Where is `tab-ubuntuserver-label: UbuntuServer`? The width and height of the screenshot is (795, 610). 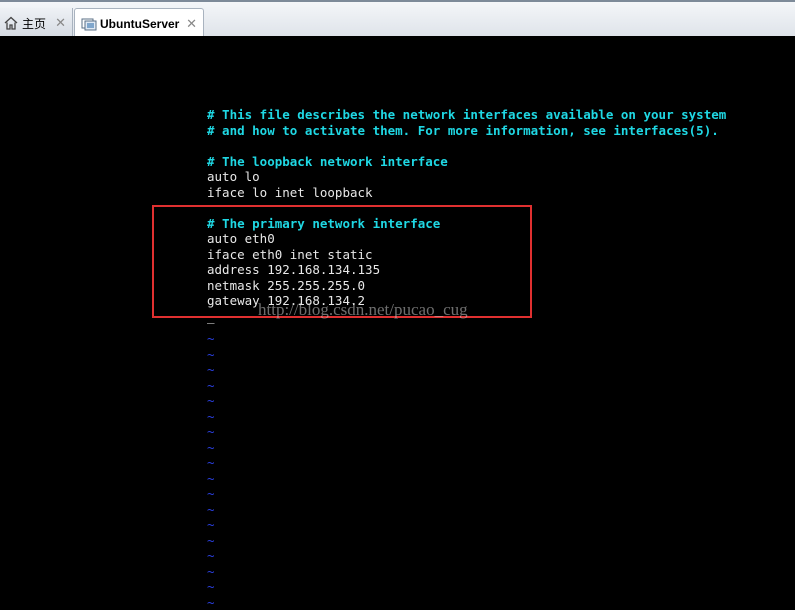
tab-ubuntuserver-label: UbuntuServer is located at coordinates (139, 24).